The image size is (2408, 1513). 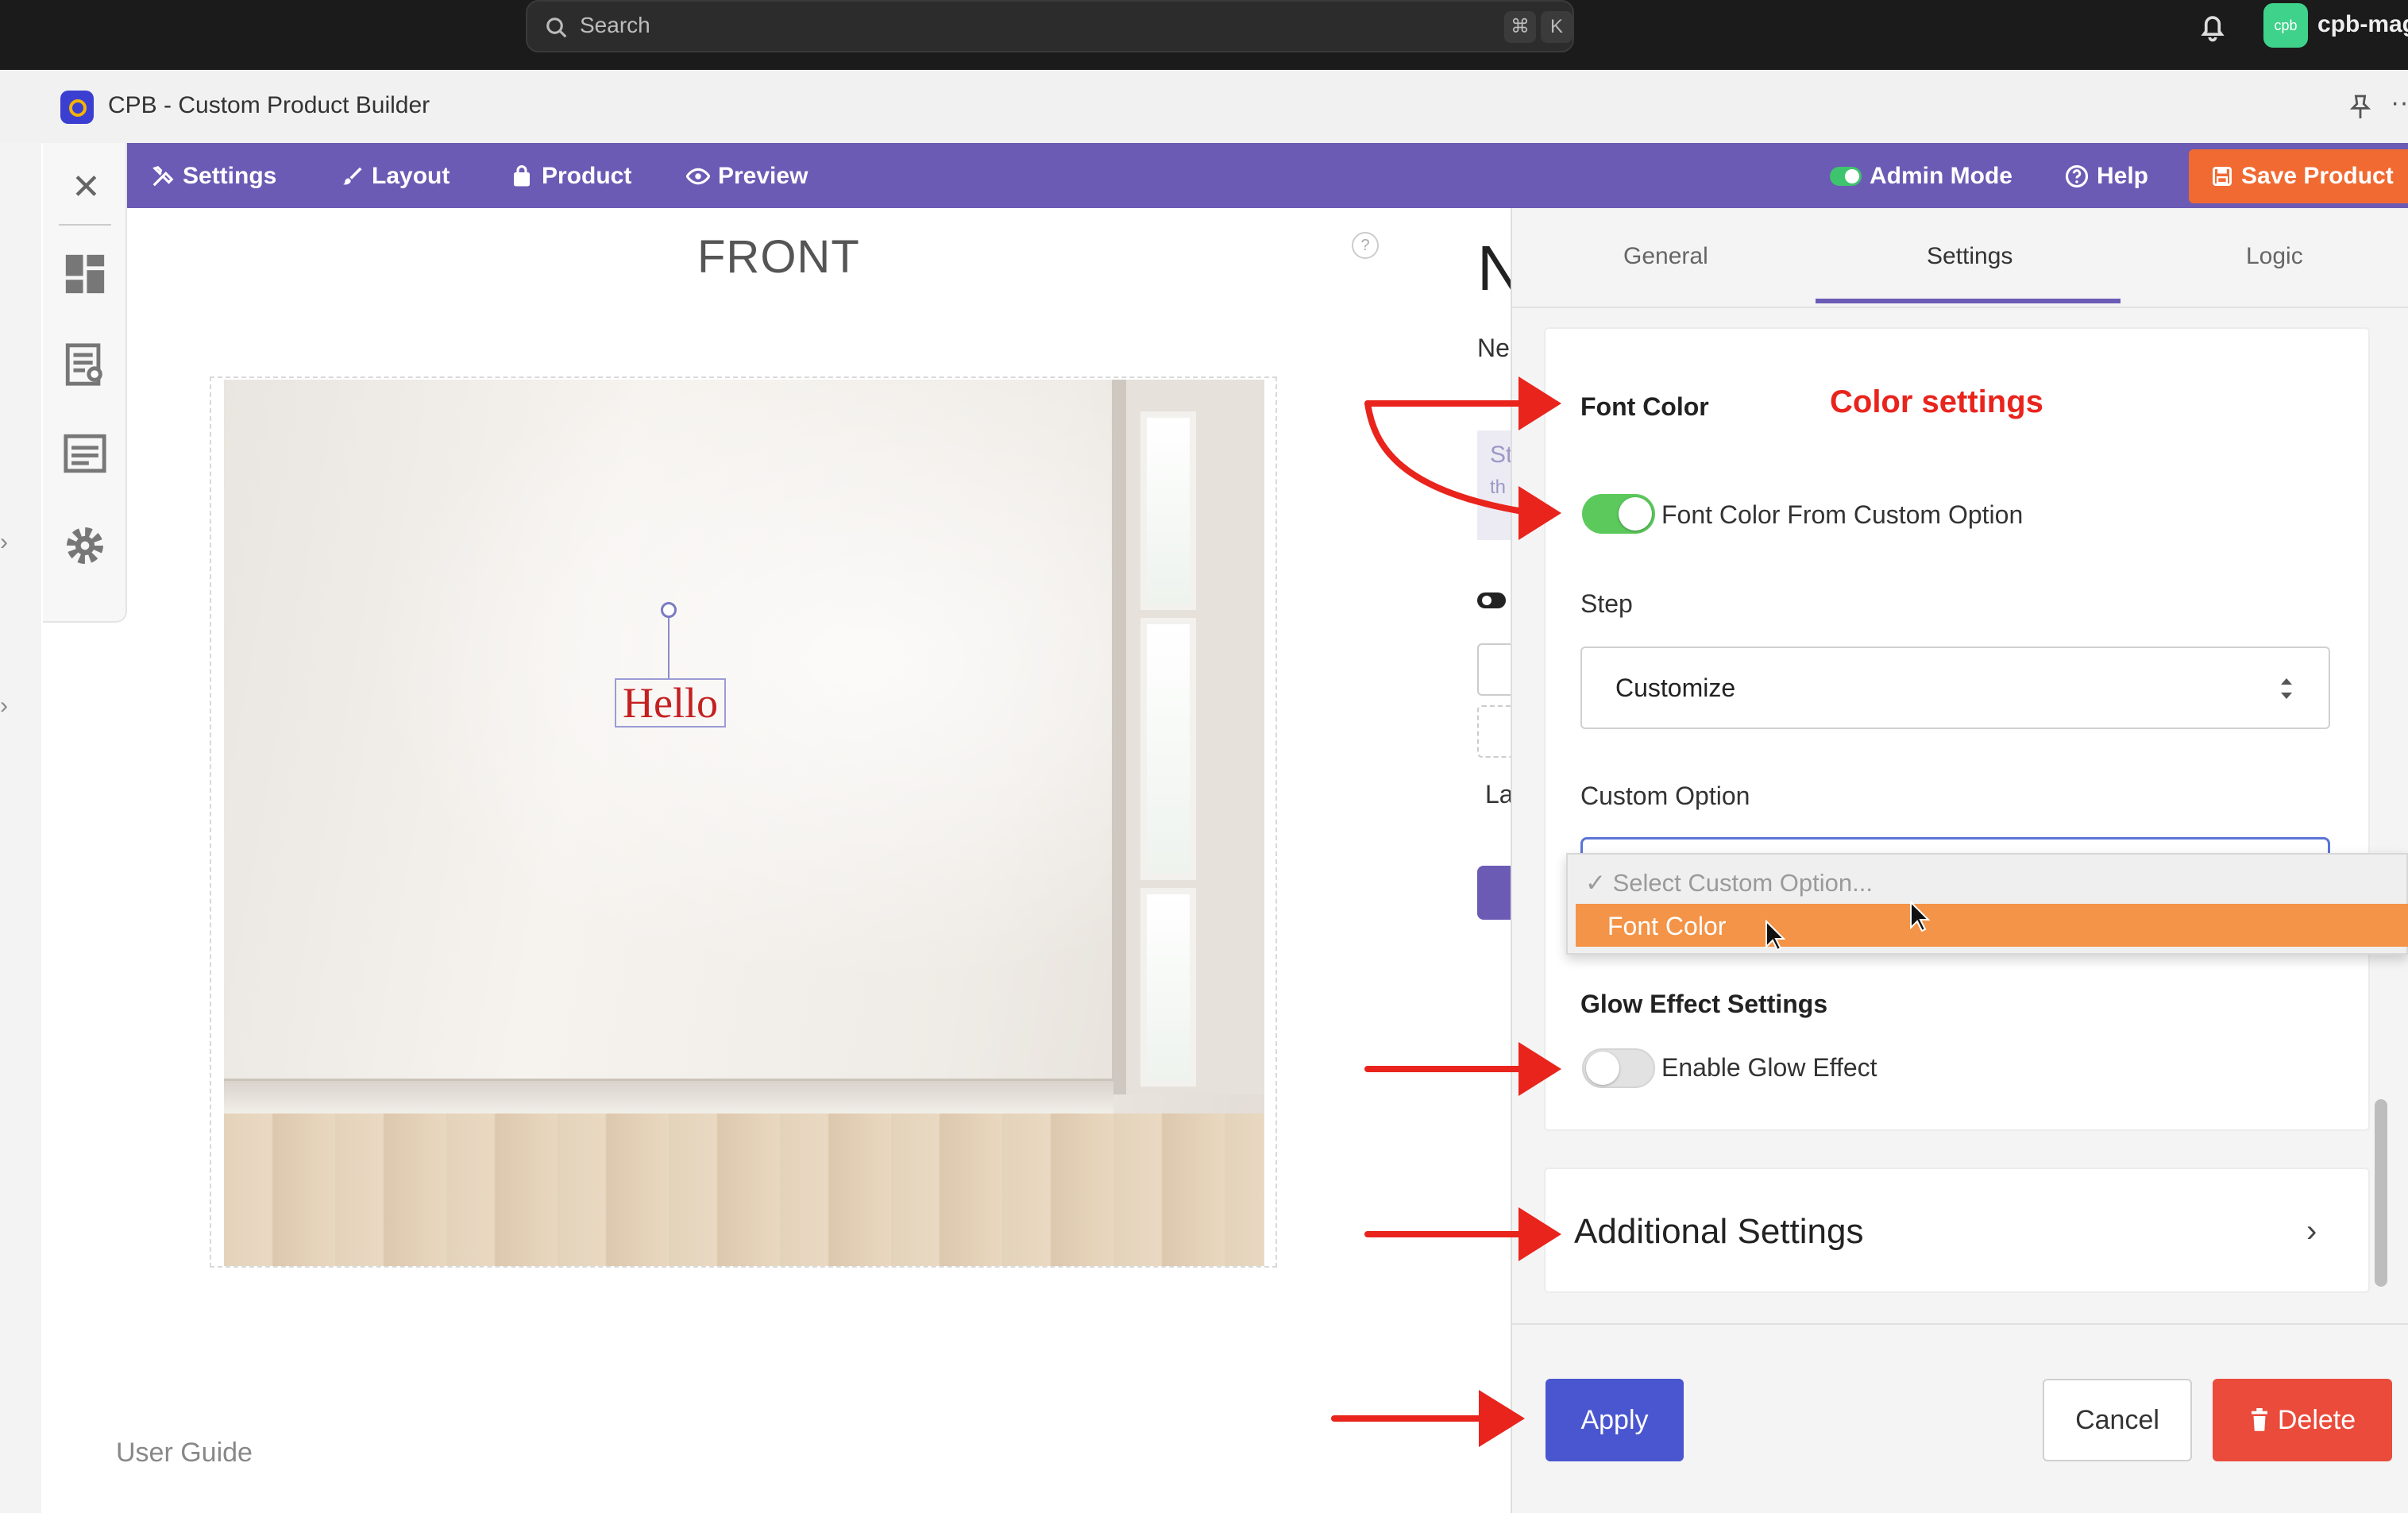 I want to click on toolbar-product-label: Product, so click(x=587, y=176).